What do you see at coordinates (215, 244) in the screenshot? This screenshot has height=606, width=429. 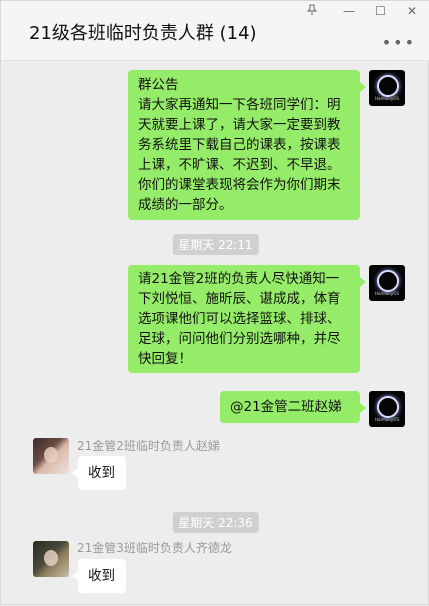 I see `timestamp: 星期天 22:11` at bounding box center [215, 244].